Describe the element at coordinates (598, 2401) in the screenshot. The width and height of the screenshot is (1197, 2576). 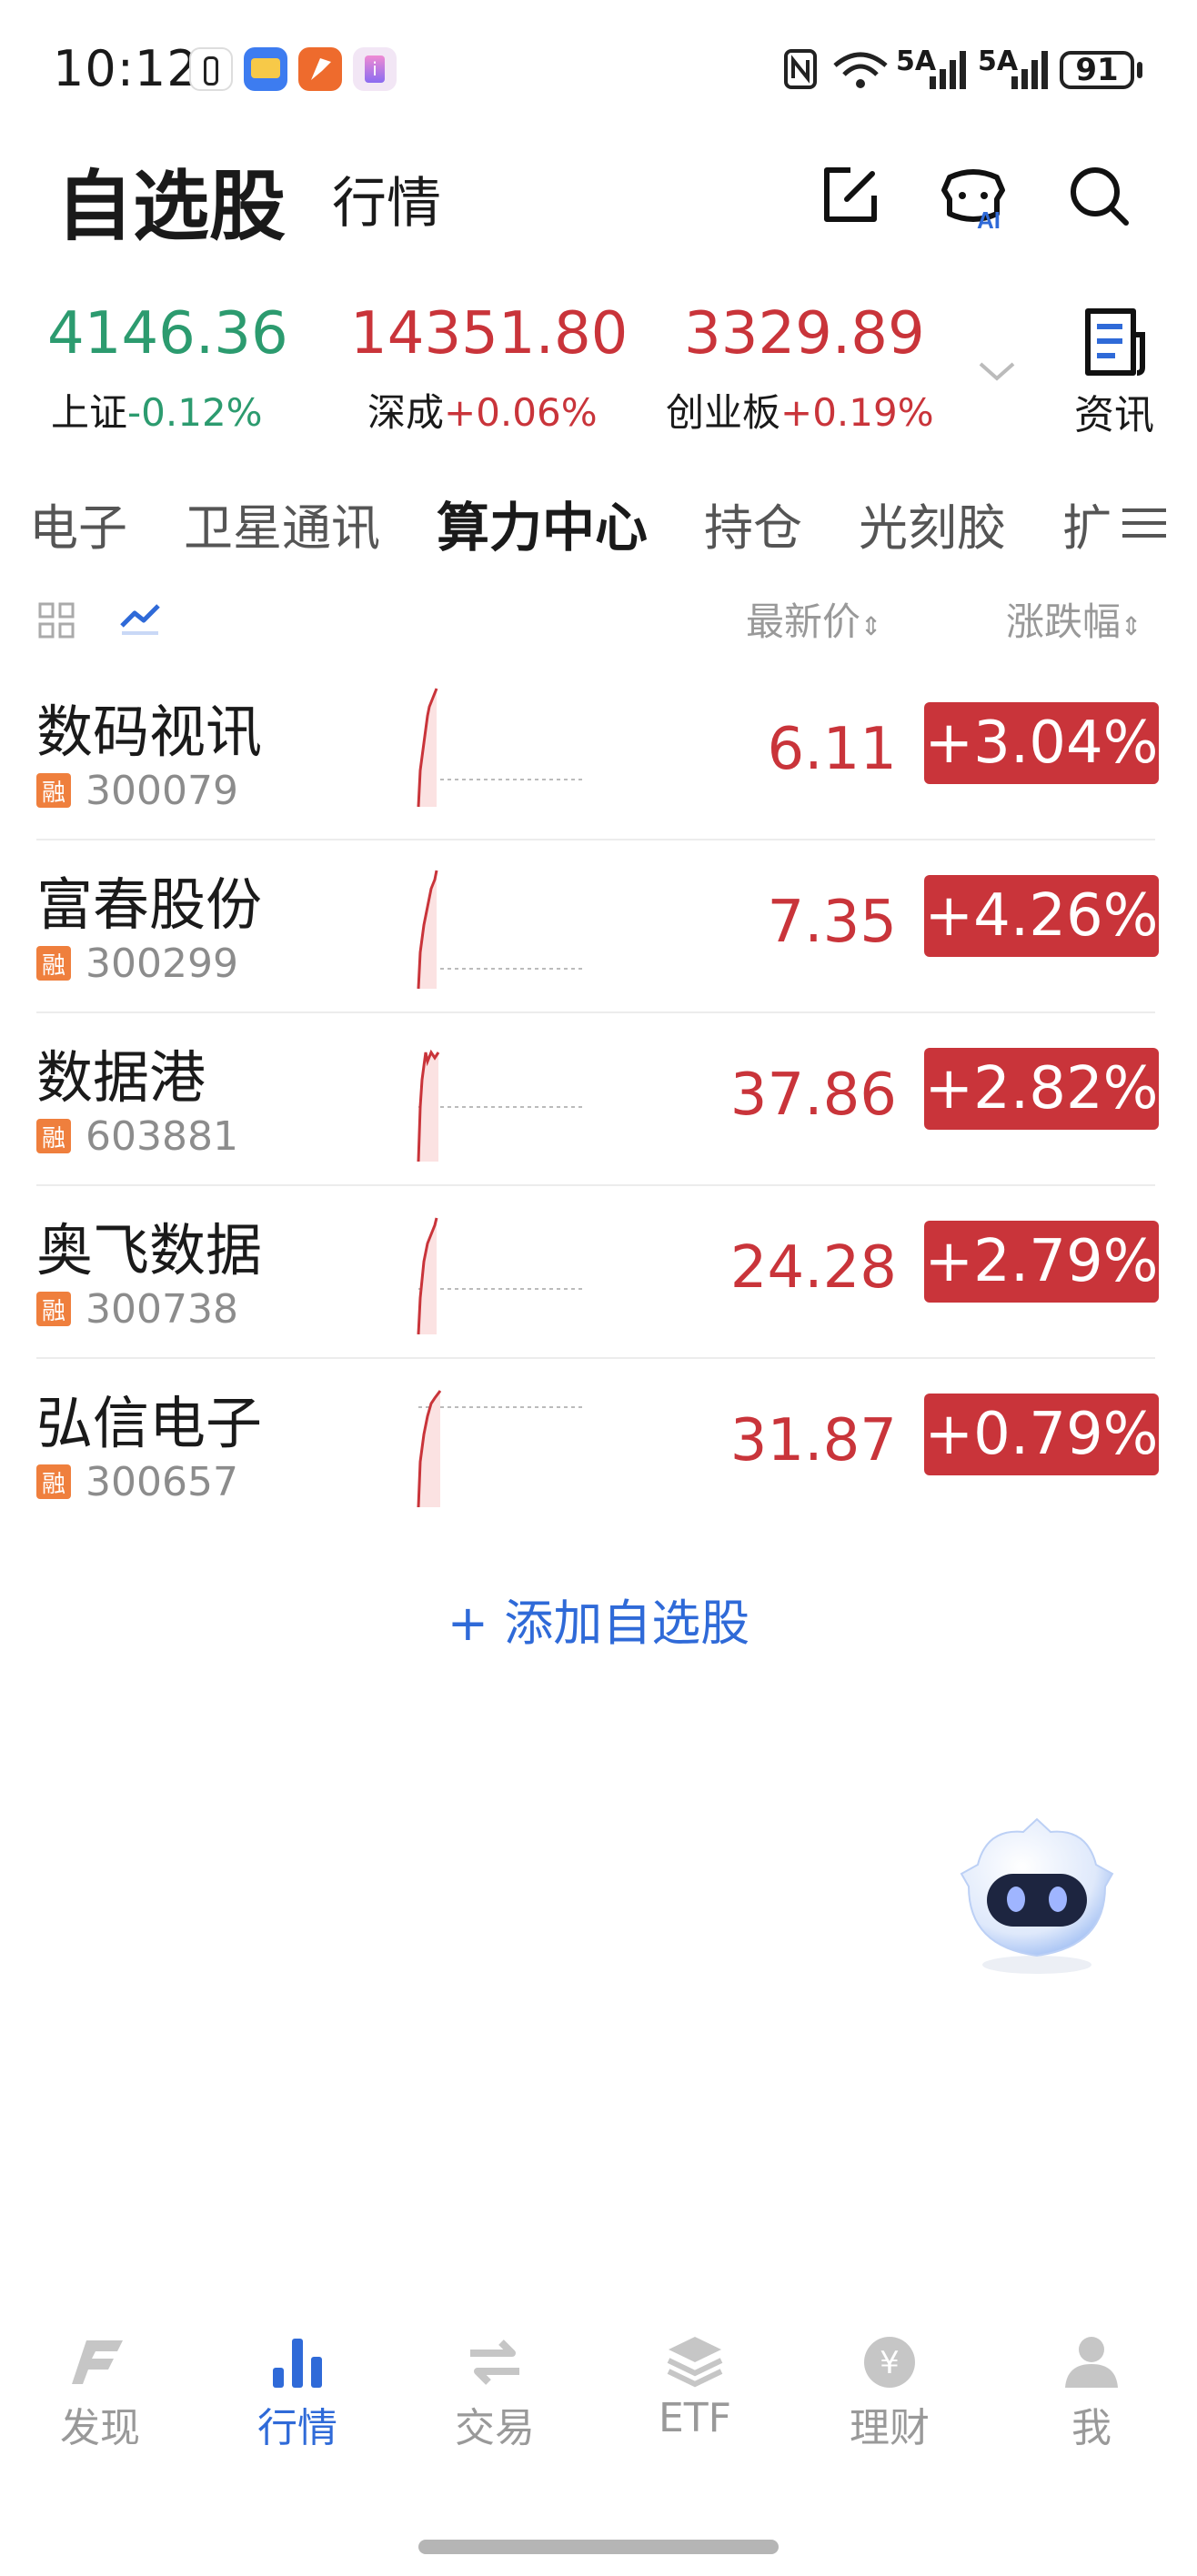
I see `bottom-nav: 发现 行情 交易 ETF ¥ 理财 我` at that location.